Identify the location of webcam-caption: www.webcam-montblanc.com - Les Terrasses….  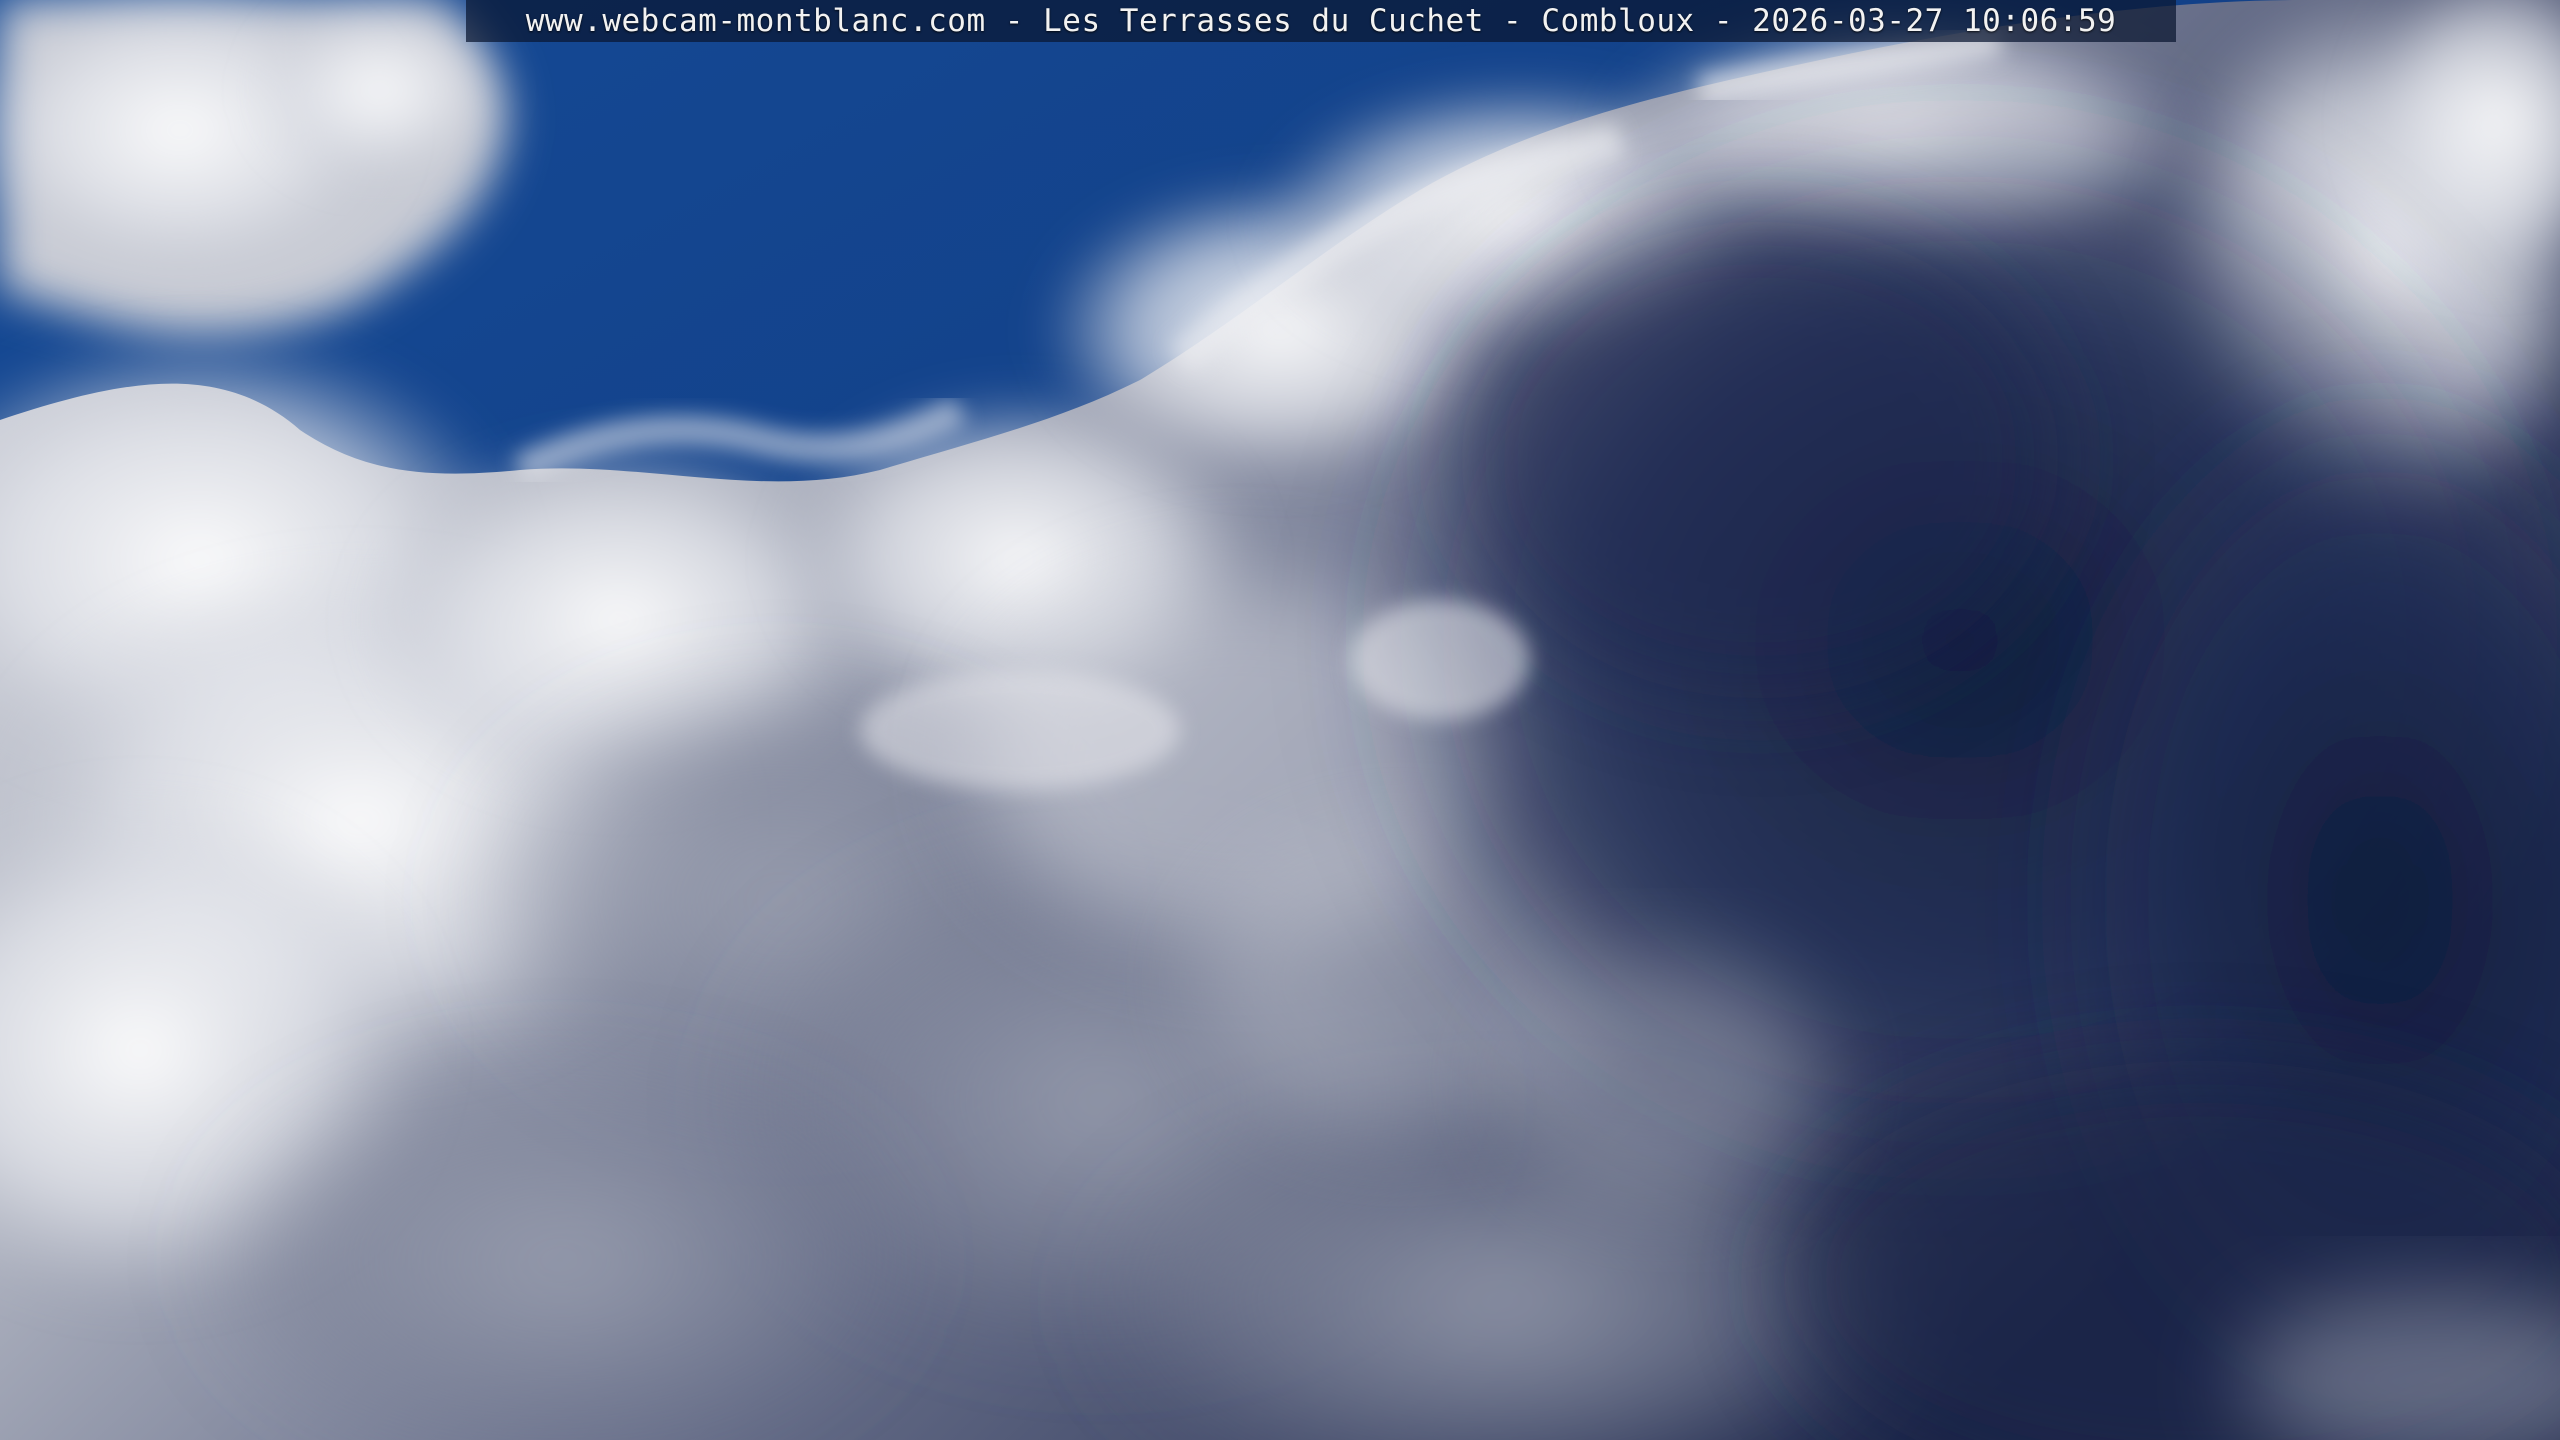
(1321, 21).